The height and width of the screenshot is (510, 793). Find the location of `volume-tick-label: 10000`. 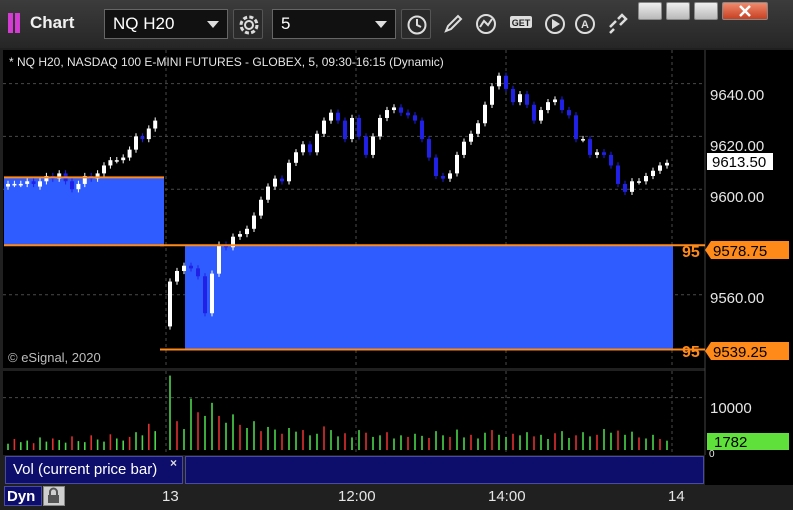

volume-tick-label: 10000 is located at coordinates (731, 408).